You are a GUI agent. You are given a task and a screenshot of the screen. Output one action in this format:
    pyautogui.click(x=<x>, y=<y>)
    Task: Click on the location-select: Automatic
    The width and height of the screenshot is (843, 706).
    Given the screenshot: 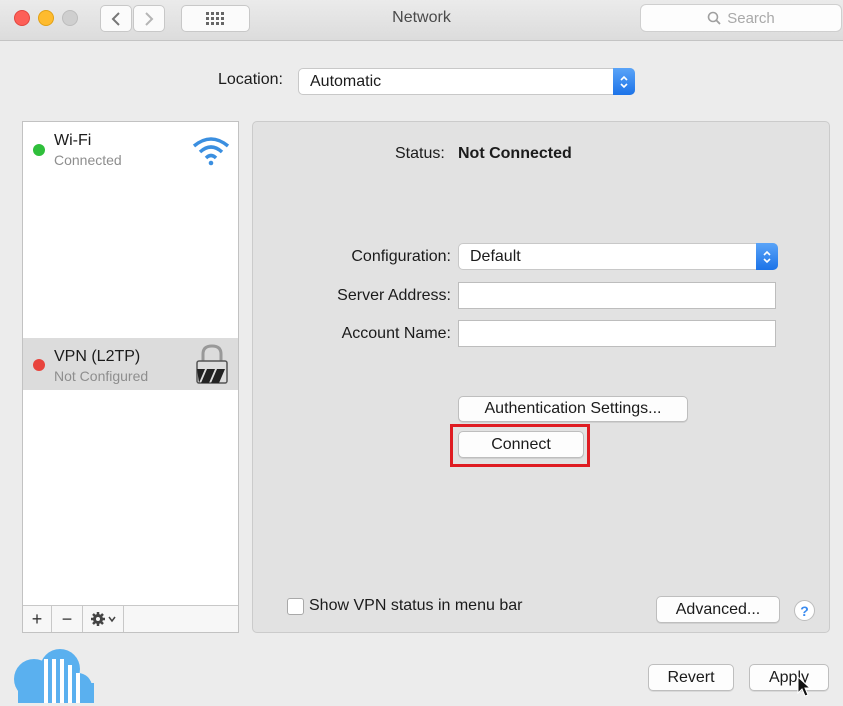 What is the action you would take?
    pyautogui.click(x=466, y=81)
    